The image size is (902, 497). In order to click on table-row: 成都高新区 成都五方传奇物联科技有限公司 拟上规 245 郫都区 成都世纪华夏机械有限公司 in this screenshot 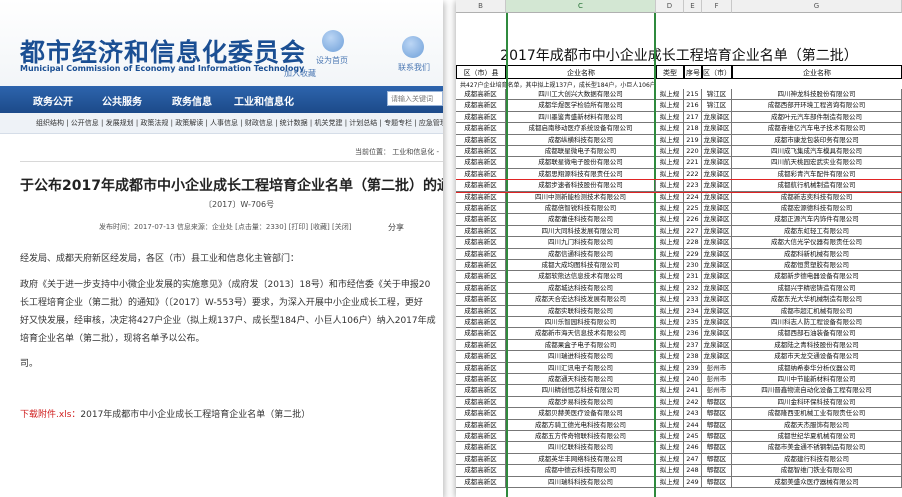, I will do `click(679, 437)`.